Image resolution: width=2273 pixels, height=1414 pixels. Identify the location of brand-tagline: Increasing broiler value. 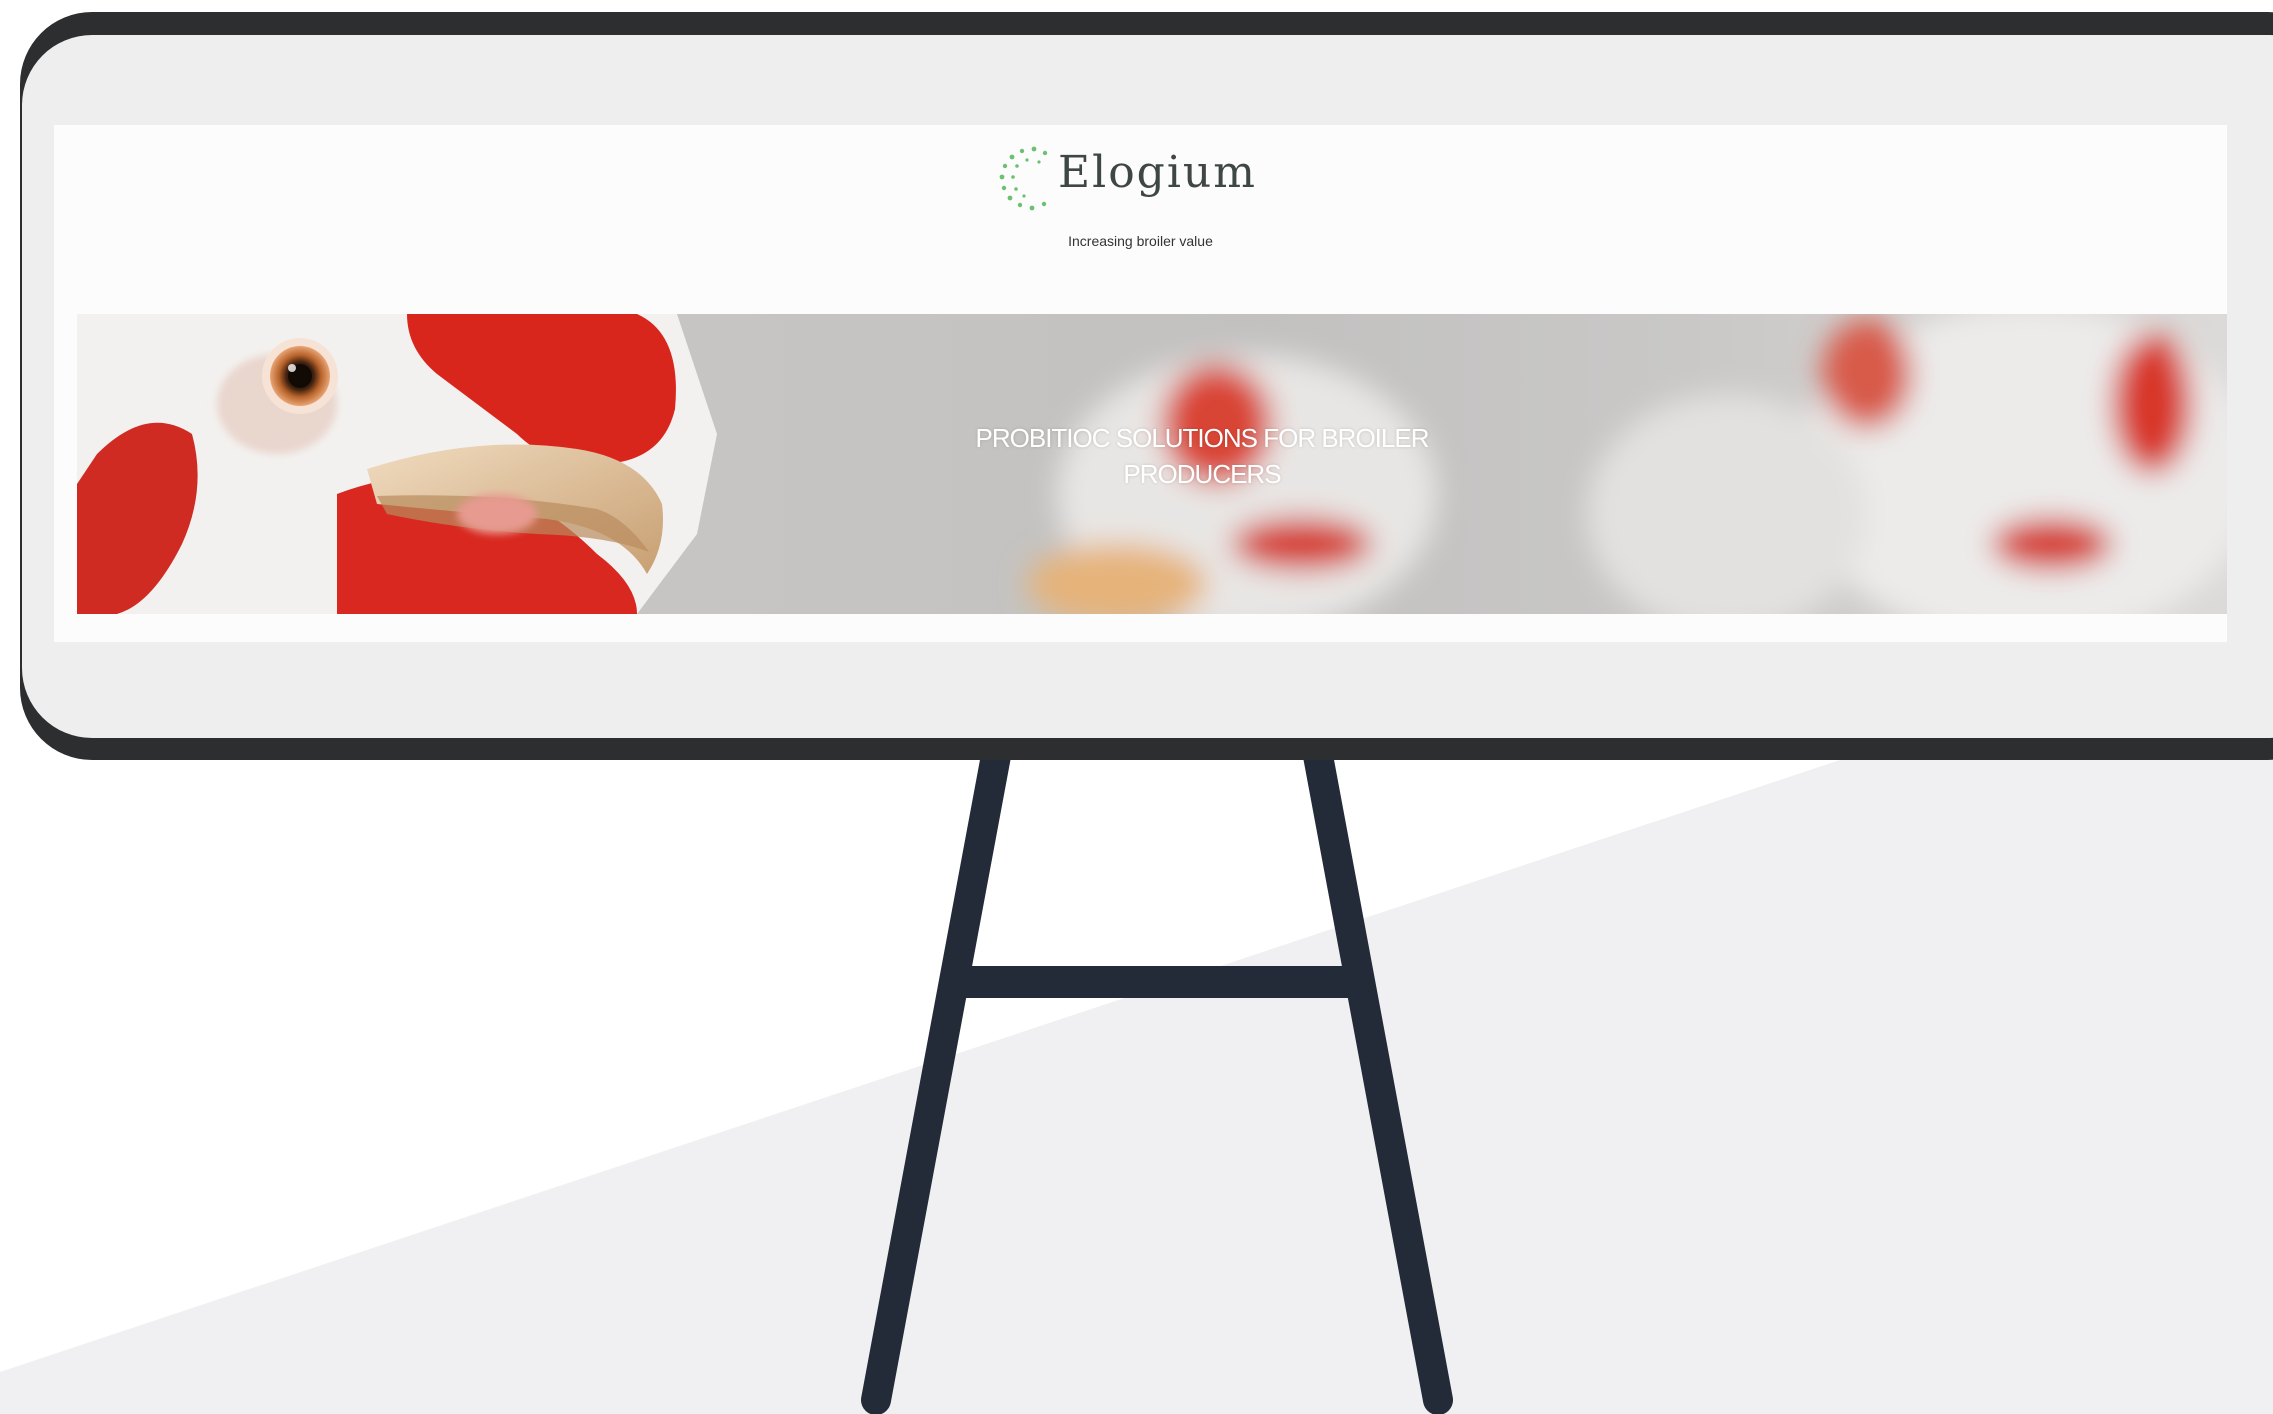
(1140, 241).